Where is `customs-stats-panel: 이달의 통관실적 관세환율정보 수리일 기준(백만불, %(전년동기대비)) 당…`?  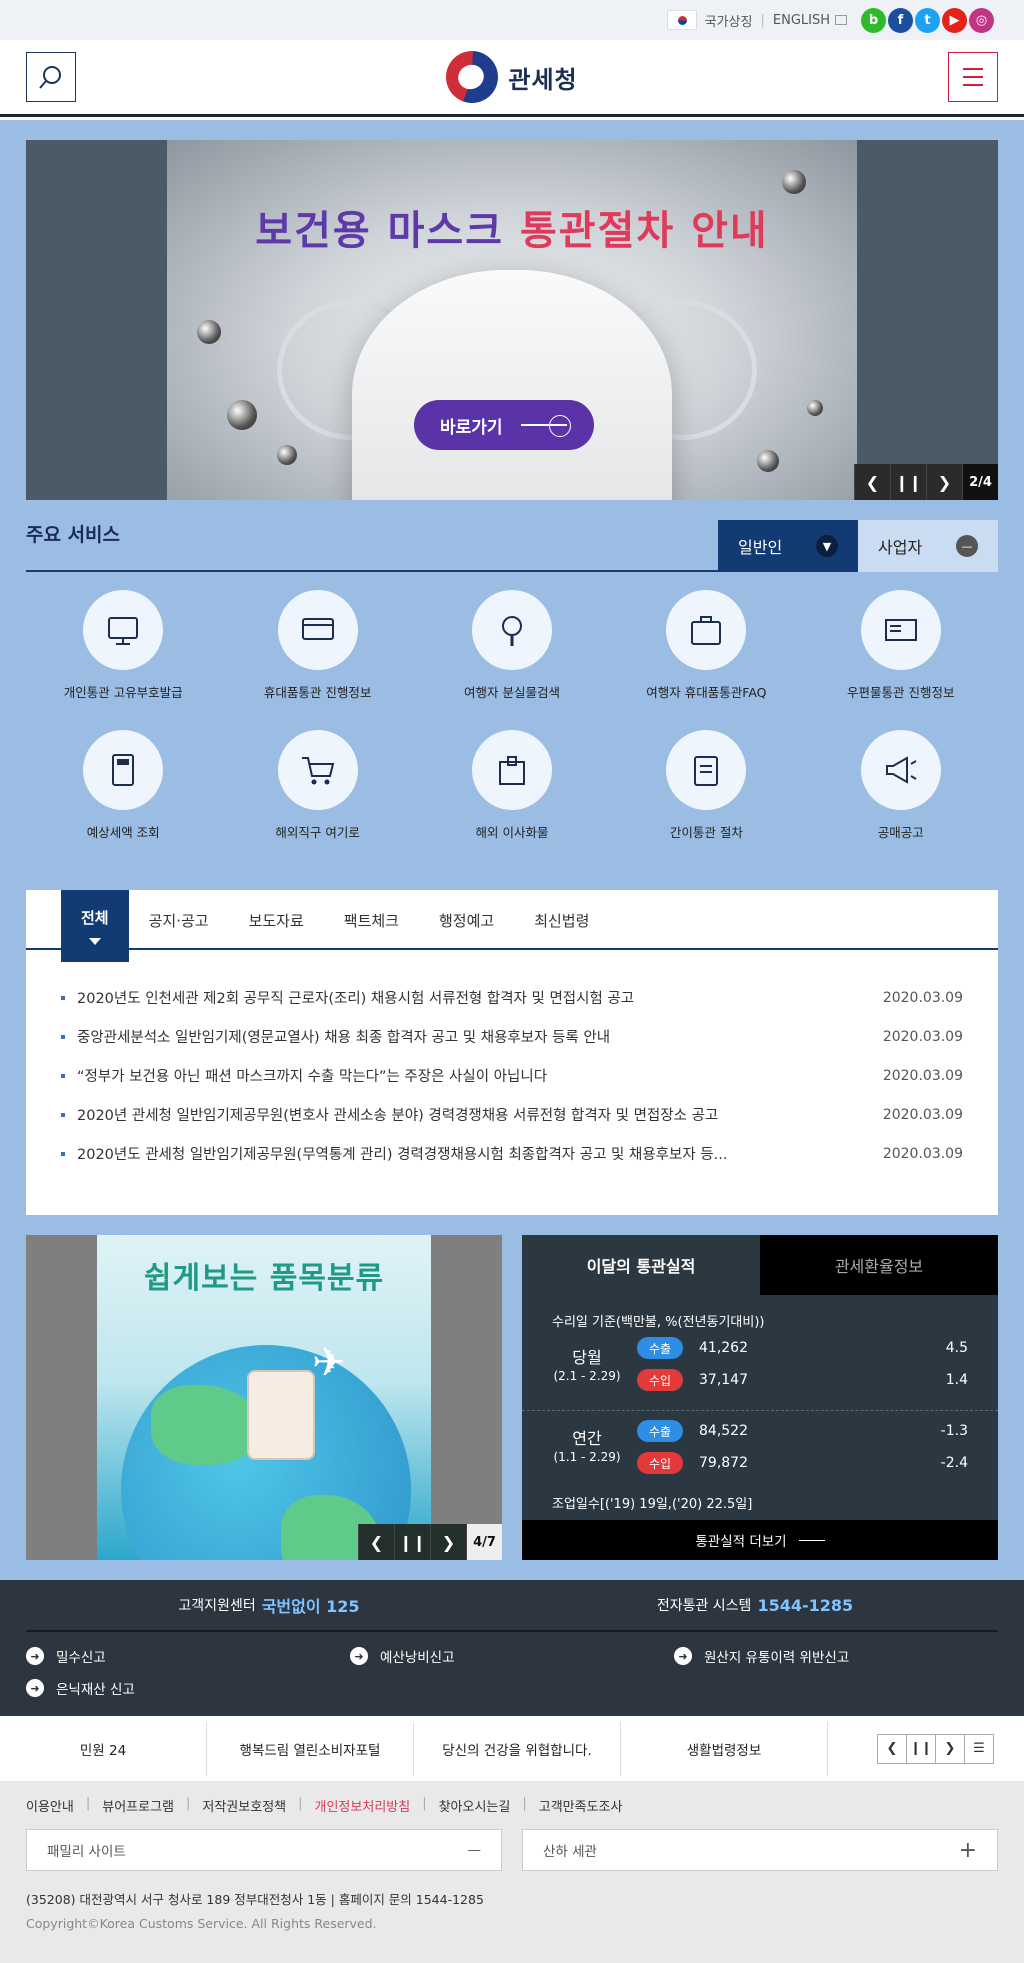
customs-stats-panel: 이달의 통관실적 관세환율정보 수리일 기준(백만불, %(전년동기대비)) 당… is located at coordinates (760, 1397).